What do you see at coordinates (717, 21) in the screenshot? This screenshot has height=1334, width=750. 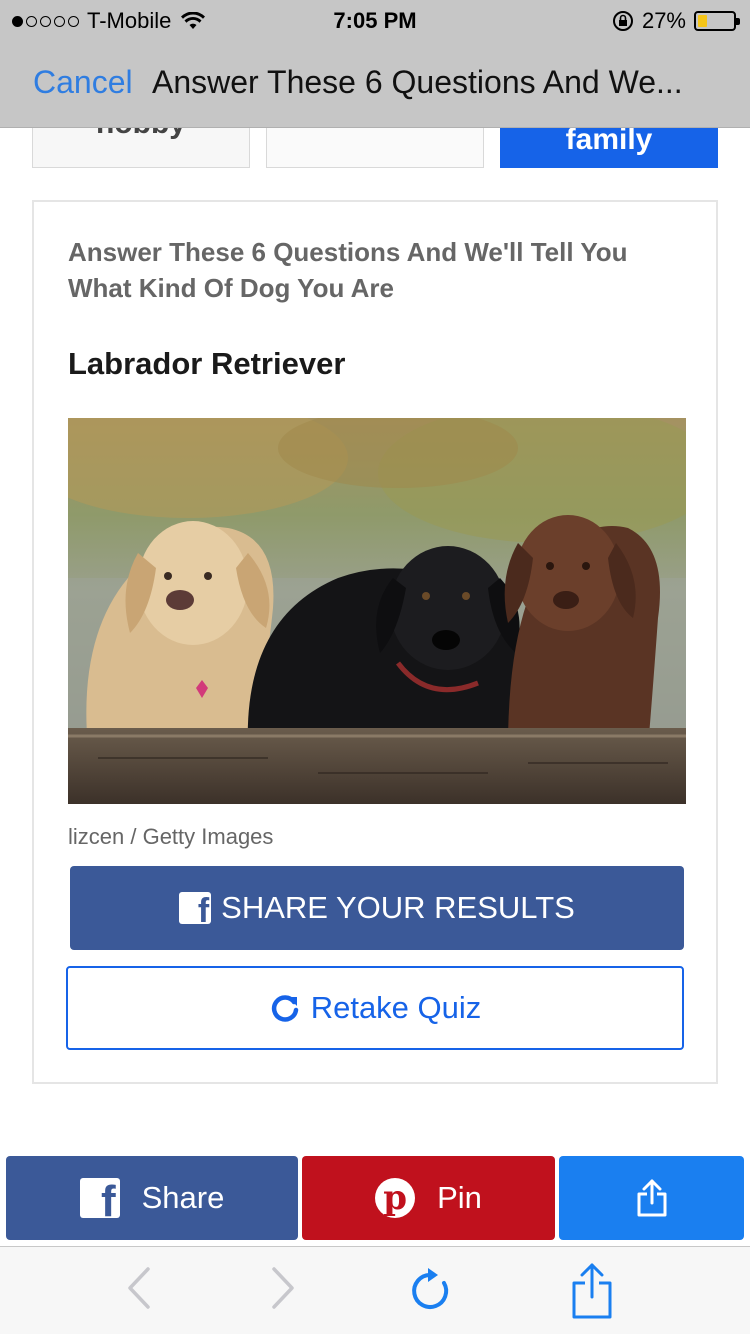 I see `battery-icon` at bounding box center [717, 21].